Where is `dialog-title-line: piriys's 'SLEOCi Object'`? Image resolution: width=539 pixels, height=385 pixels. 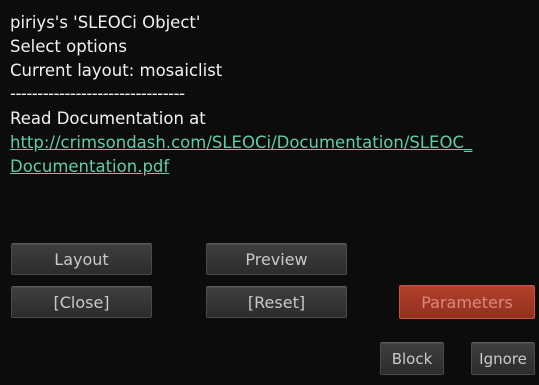 dialog-title-line: piriys's 'SLEOCi Object' is located at coordinates (105, 22).